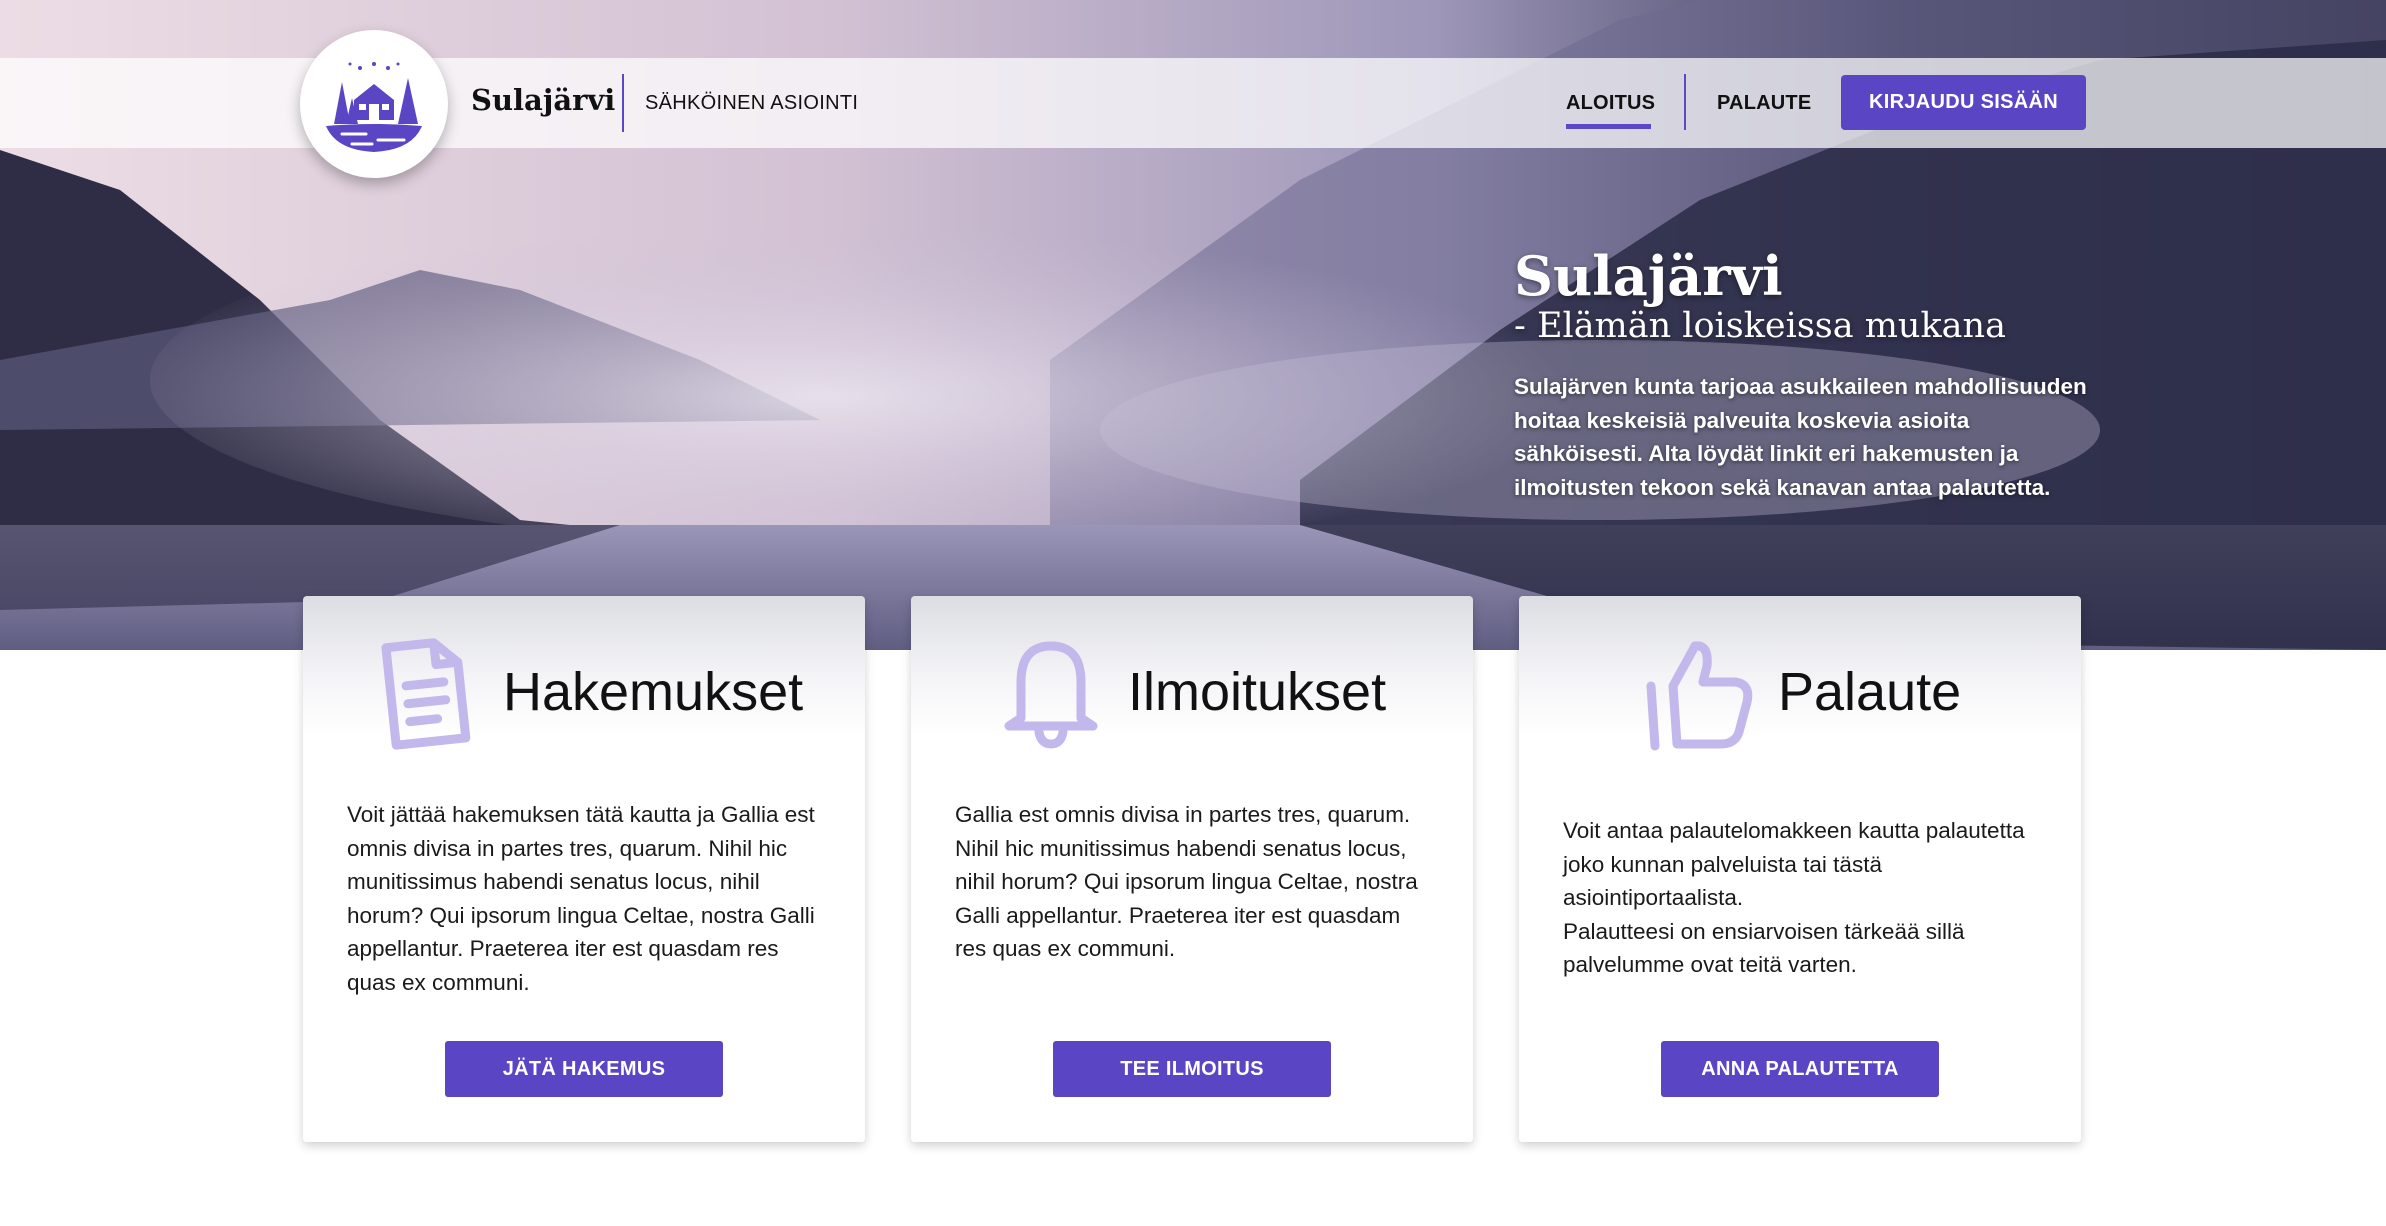 The width and height of the screenshot is (2386, 1226). What do you see at coordinates (1257, 692) in the screenshot?
I see `card-title: Ilmoitukset` at bounding box center [1257, 692].